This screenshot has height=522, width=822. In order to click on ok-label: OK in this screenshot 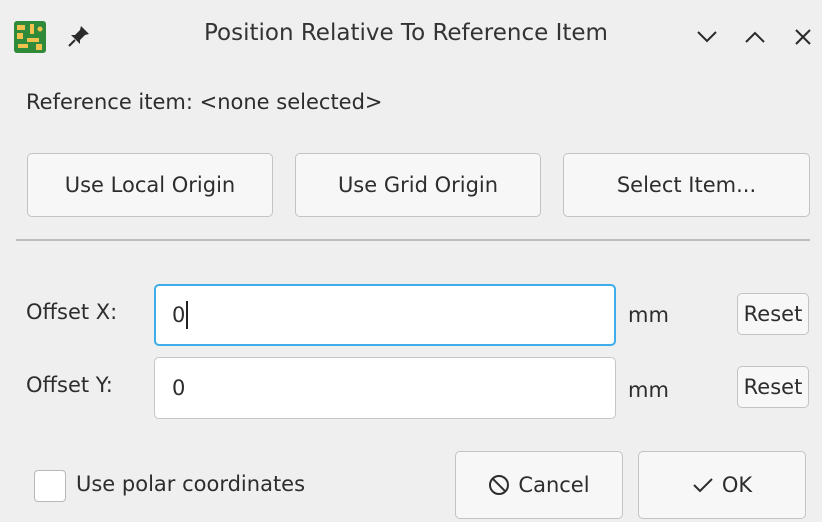, I will do `click(737, 485)`.